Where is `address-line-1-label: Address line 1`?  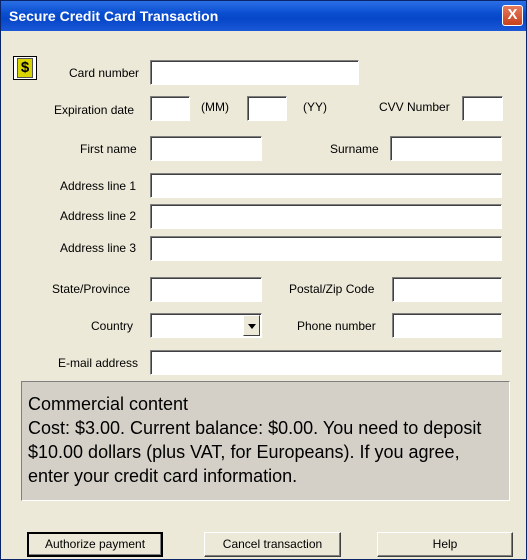 address-line-1-label: Address line 1 is located at coordinates (98, 186).